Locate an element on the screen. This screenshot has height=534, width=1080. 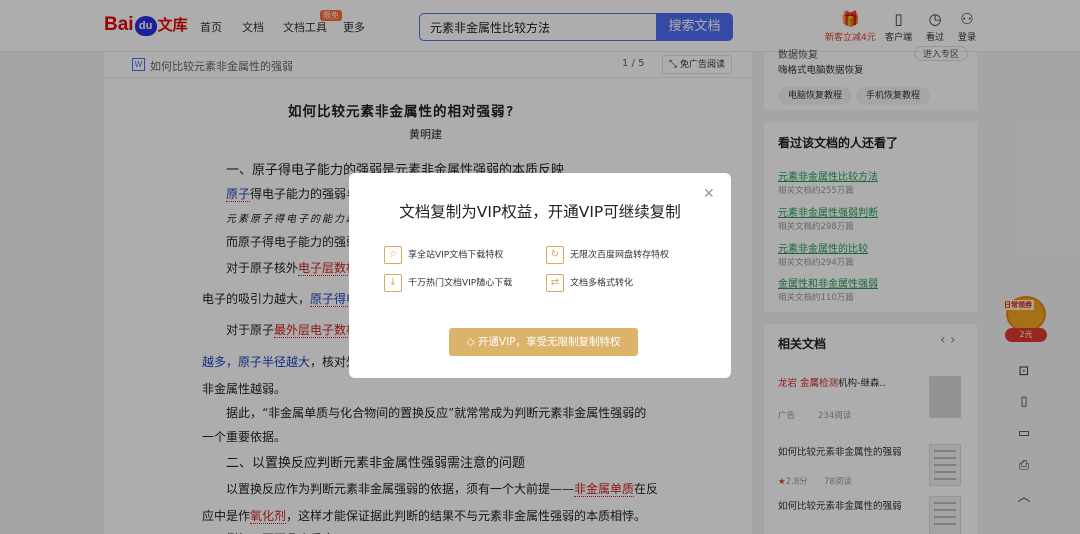
perk-icon: ↻ is located at coordinates (555, 255).